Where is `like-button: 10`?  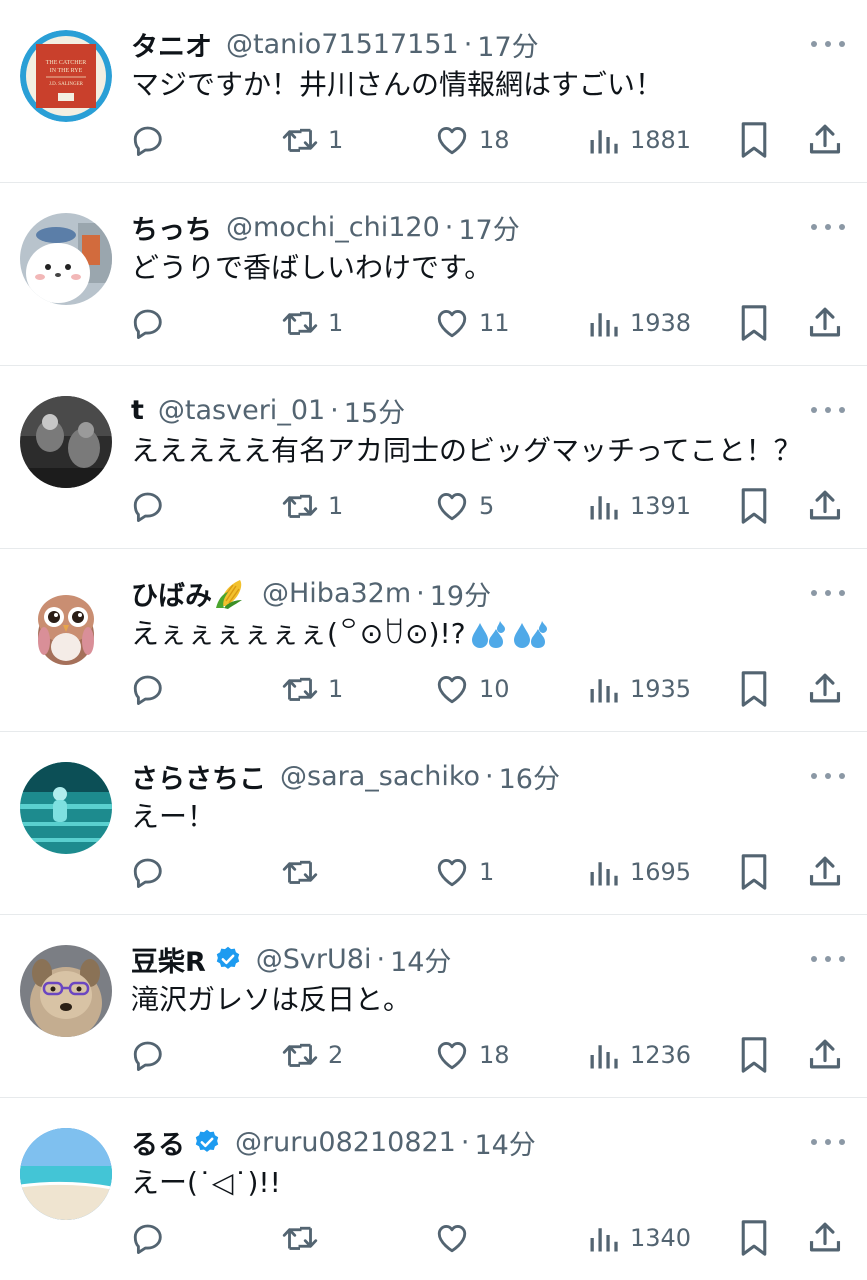 like-button: 10 is located at coordinates (471, 689).